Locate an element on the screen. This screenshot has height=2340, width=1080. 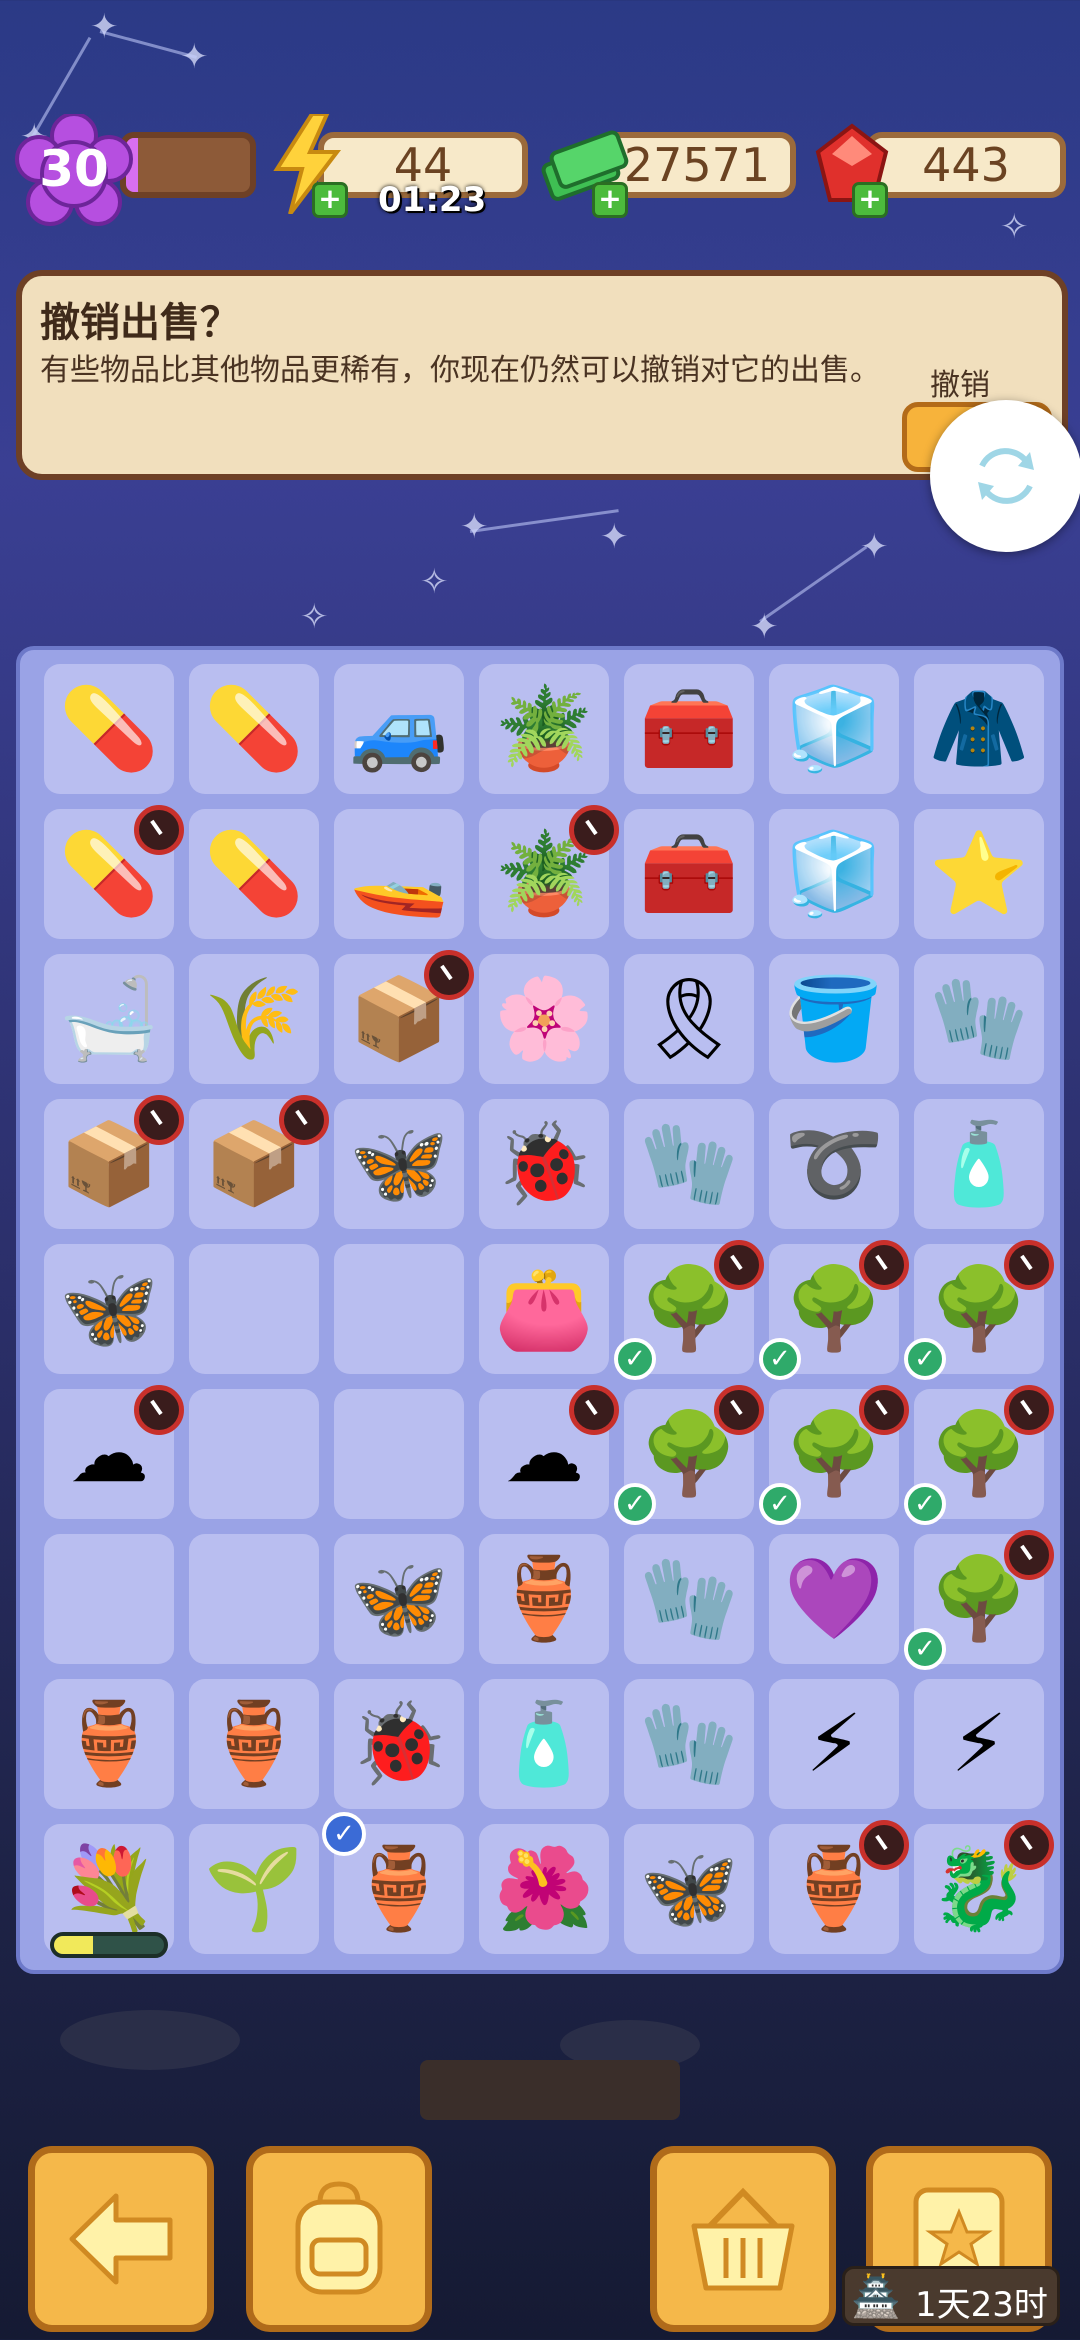
potted-plant-icon: 🪴 is located at coordinates (544, 728).